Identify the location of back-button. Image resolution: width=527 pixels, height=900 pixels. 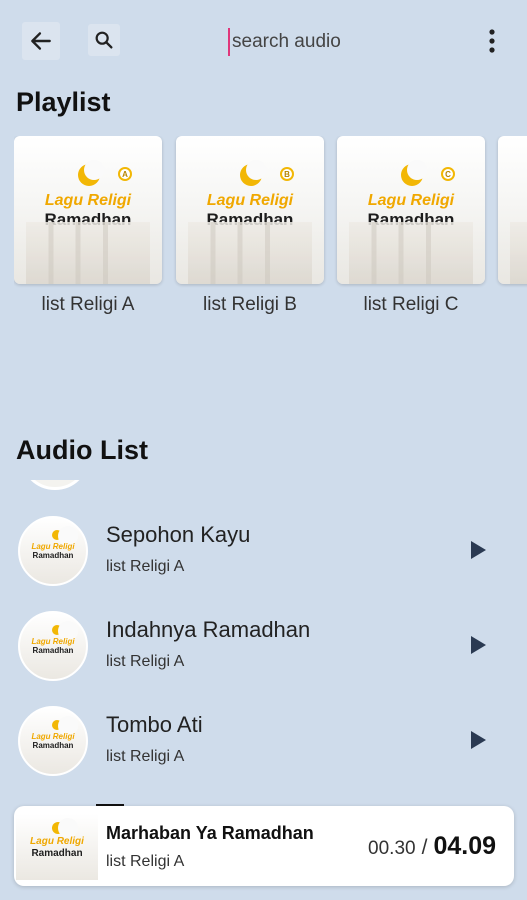
(41, 41).